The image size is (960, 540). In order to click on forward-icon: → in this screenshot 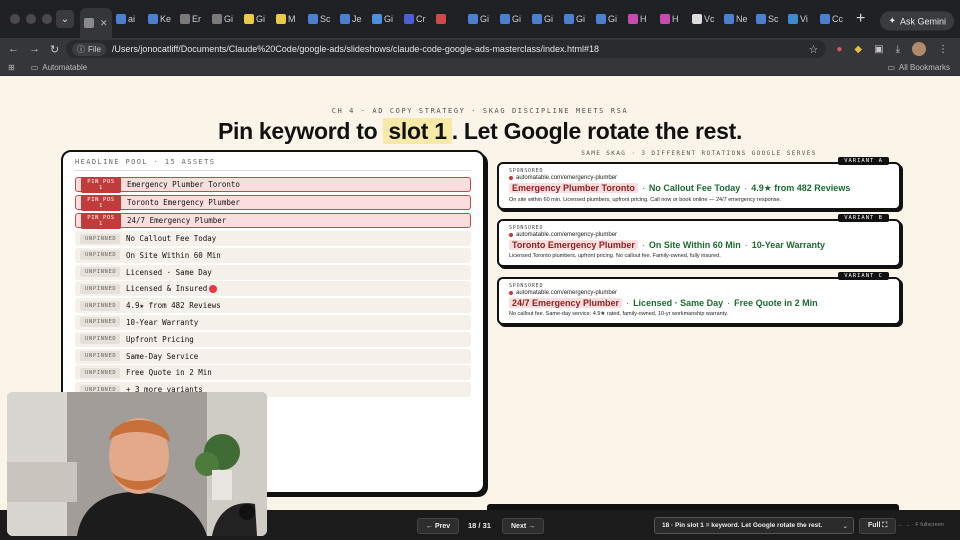, I will do `click(34, 49)`.